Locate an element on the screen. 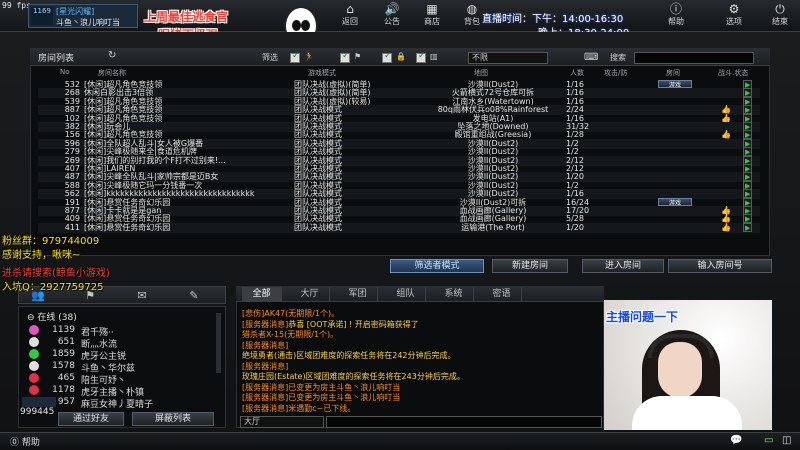 The image size is (800, 450). nav-button-12: ⏻ 结束 is located at coordinates (780, 16).